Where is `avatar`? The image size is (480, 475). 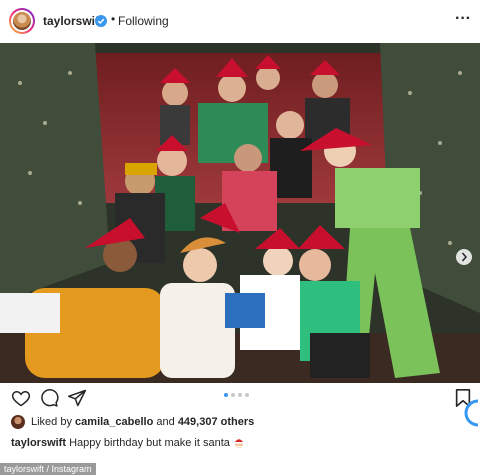 avatar is located at coordinates (22, 21).